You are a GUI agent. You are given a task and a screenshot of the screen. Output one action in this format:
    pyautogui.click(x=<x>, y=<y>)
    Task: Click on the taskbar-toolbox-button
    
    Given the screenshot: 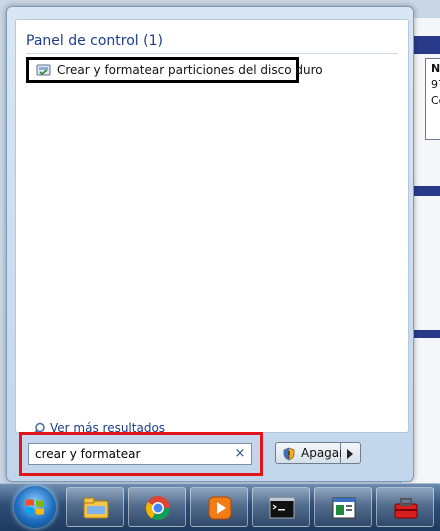 What is the action you would take?
    pyautogui.click(x=405, y=507)
    